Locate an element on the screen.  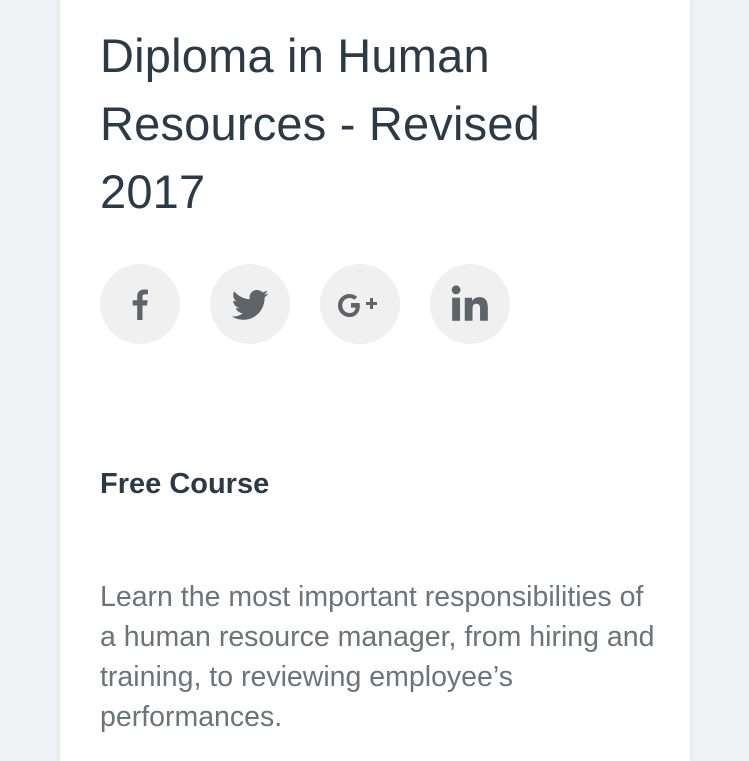
share-facebook-button is located at coordinates (140, 304).